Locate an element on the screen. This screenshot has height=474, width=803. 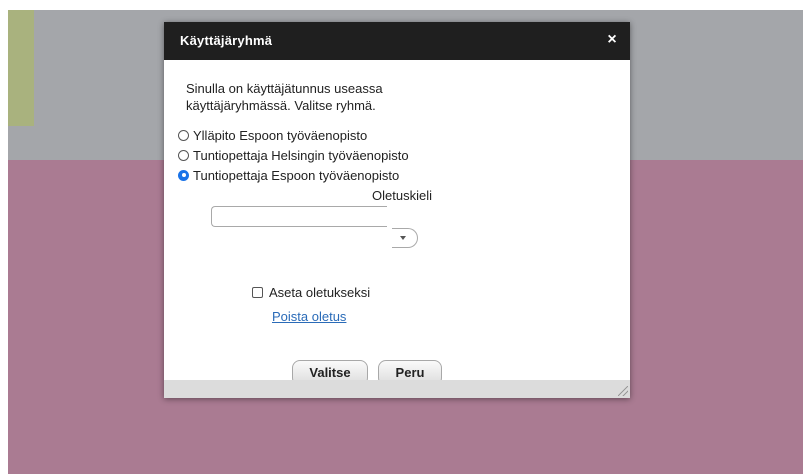
dialog-title: Käyttäjäryhmä is located at coordinates (226, 40).